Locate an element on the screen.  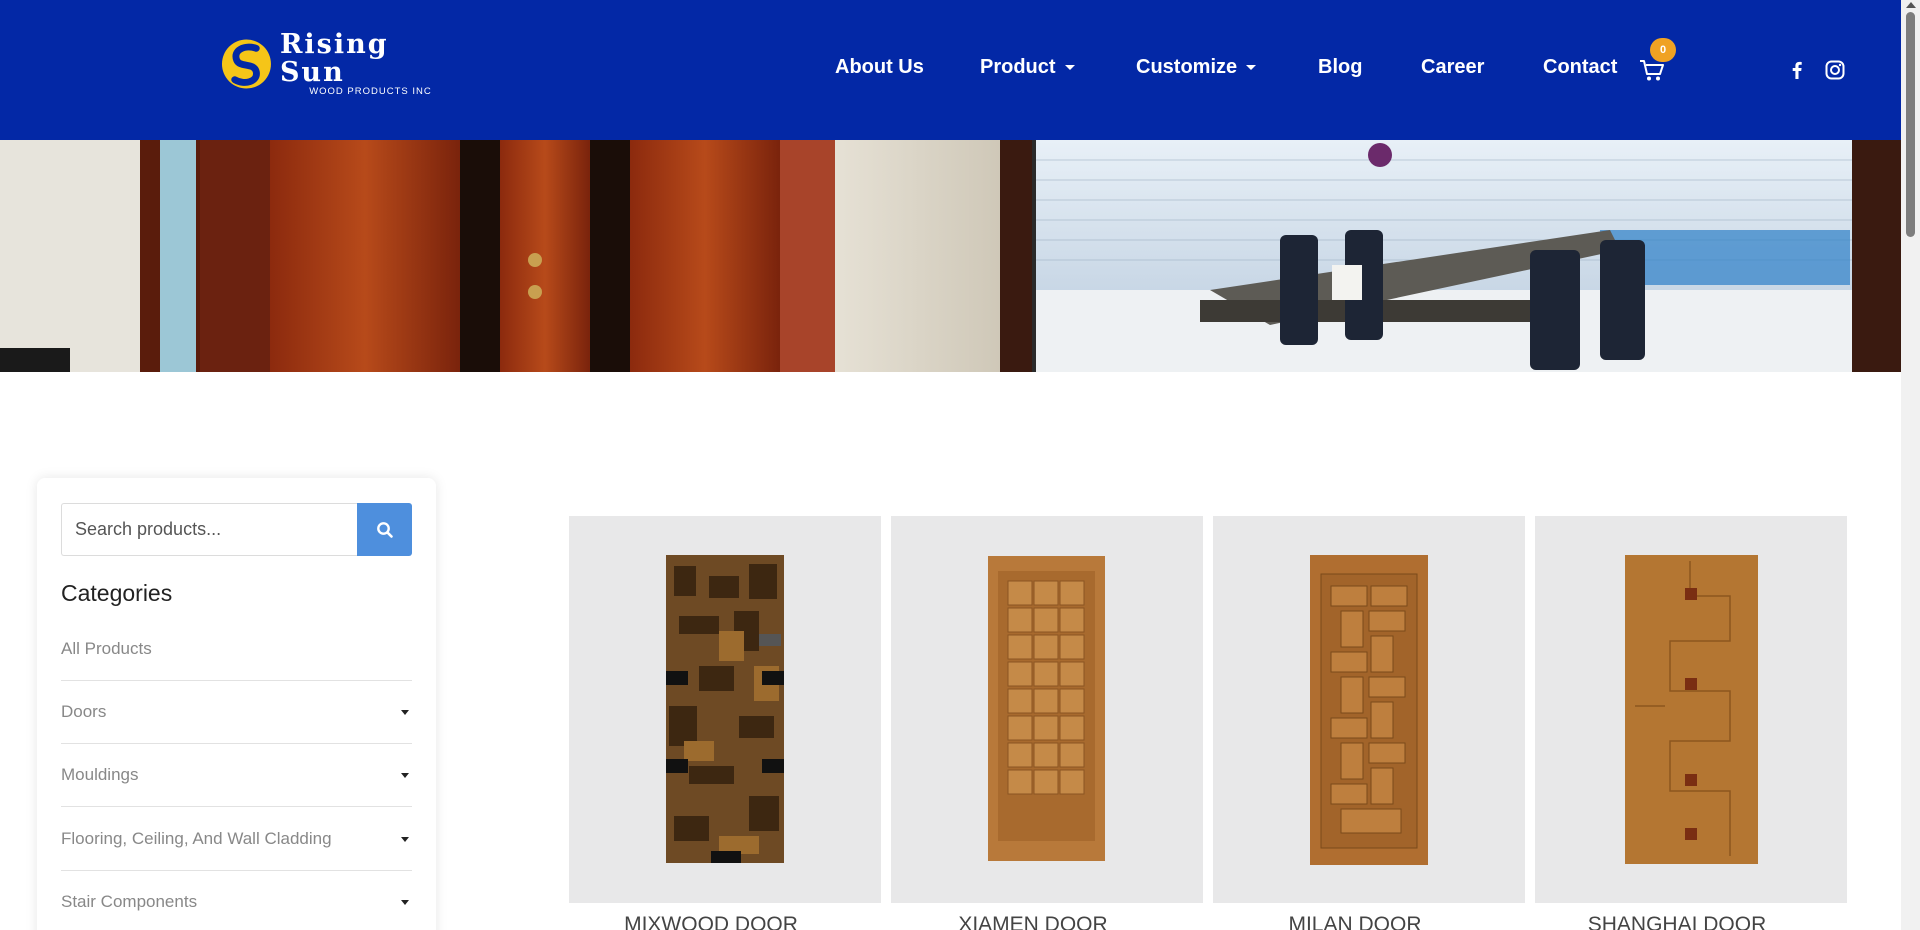
search-button is located at coordinates (384, 529).